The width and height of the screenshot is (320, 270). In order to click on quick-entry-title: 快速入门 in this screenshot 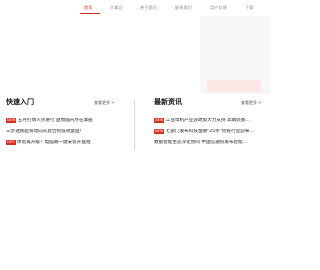, I will do `click(20, 102)`.